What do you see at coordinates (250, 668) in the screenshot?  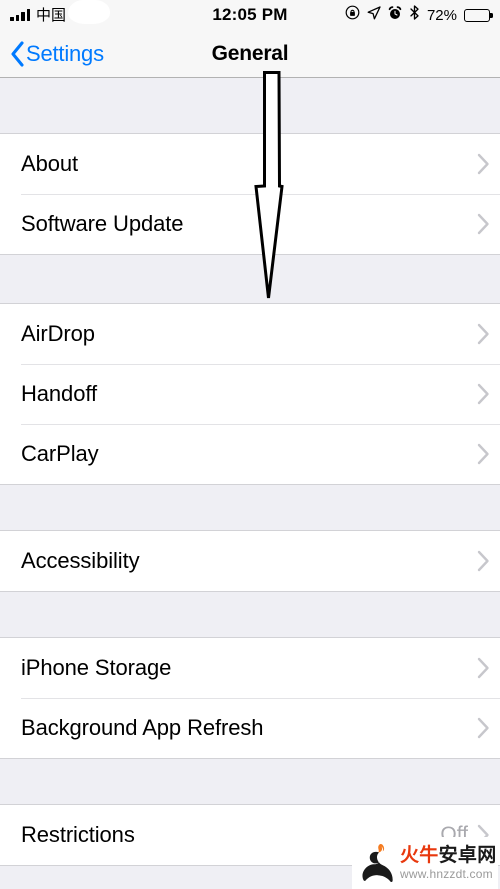 I see `settings-row-iphone-storage: iPhone Storage` at bounding box center [250, 668].